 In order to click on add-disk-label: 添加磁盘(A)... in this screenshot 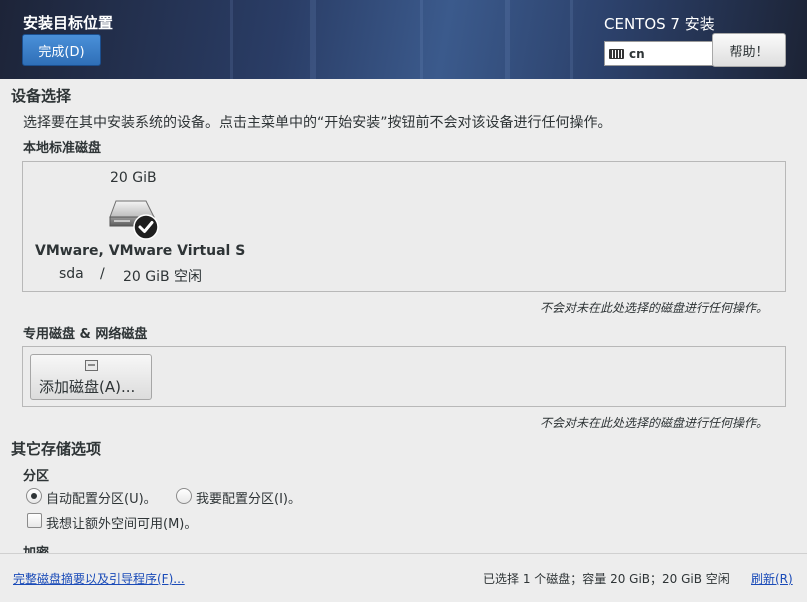, I will do `click(87, 387)`.